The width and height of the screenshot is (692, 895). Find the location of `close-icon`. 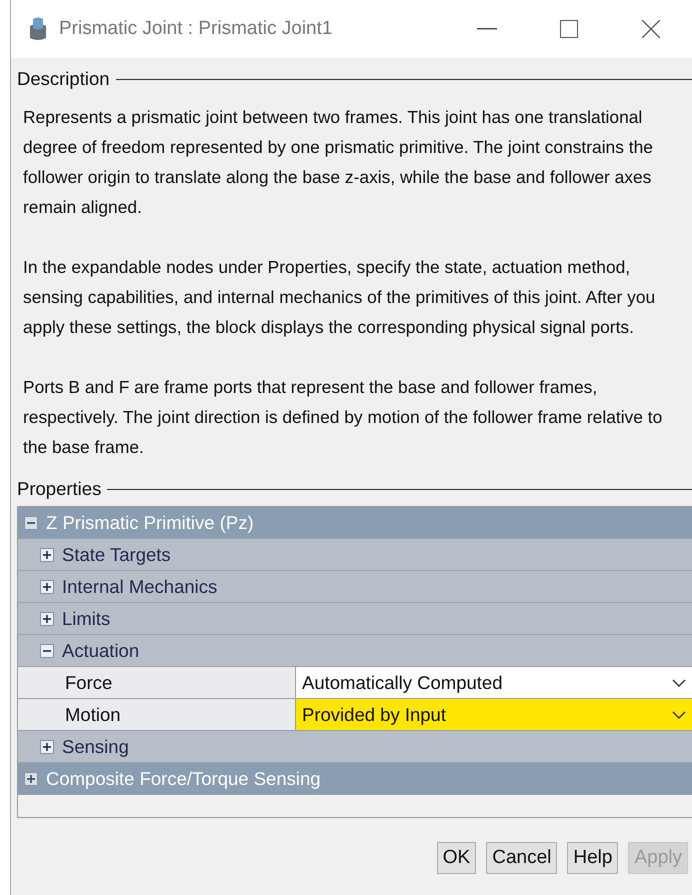

close-icon is located at coordinates (651, 29).